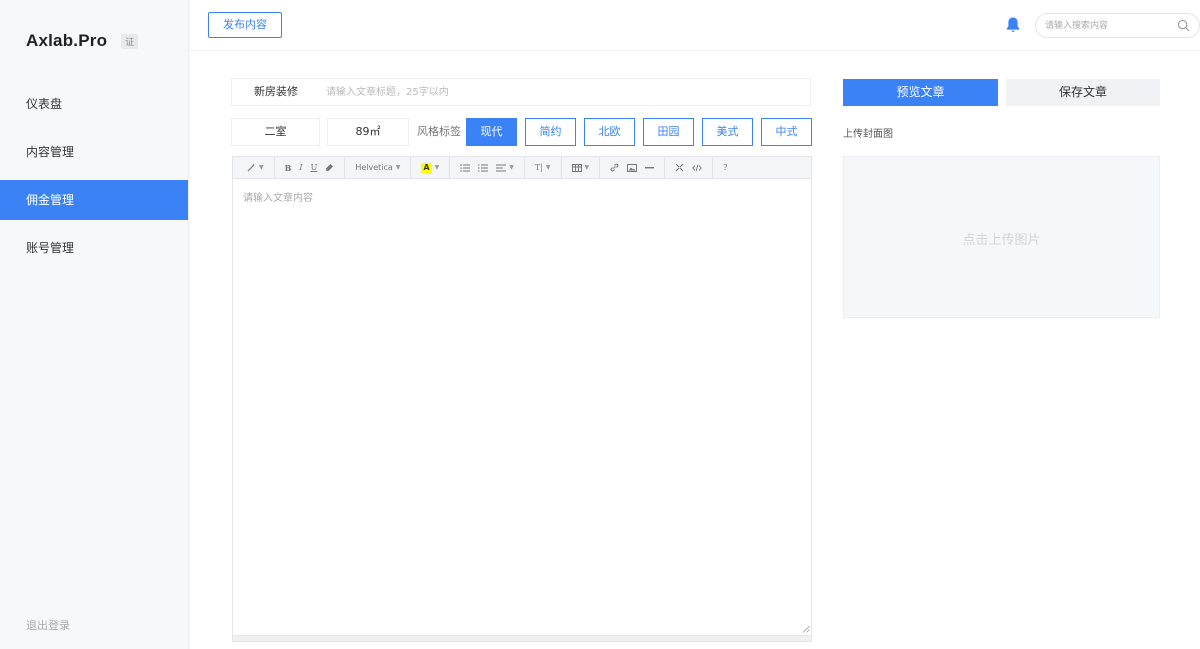 Image resolution: width=1200 pixels, height=649 pixels. Describe the element at coordinates (522, 167) in the screenshot. I see `editor-toolbar: ▼ B I U Helvetica ▼ A ▼ ▼ T| ▼ ▼ ?` at that location.